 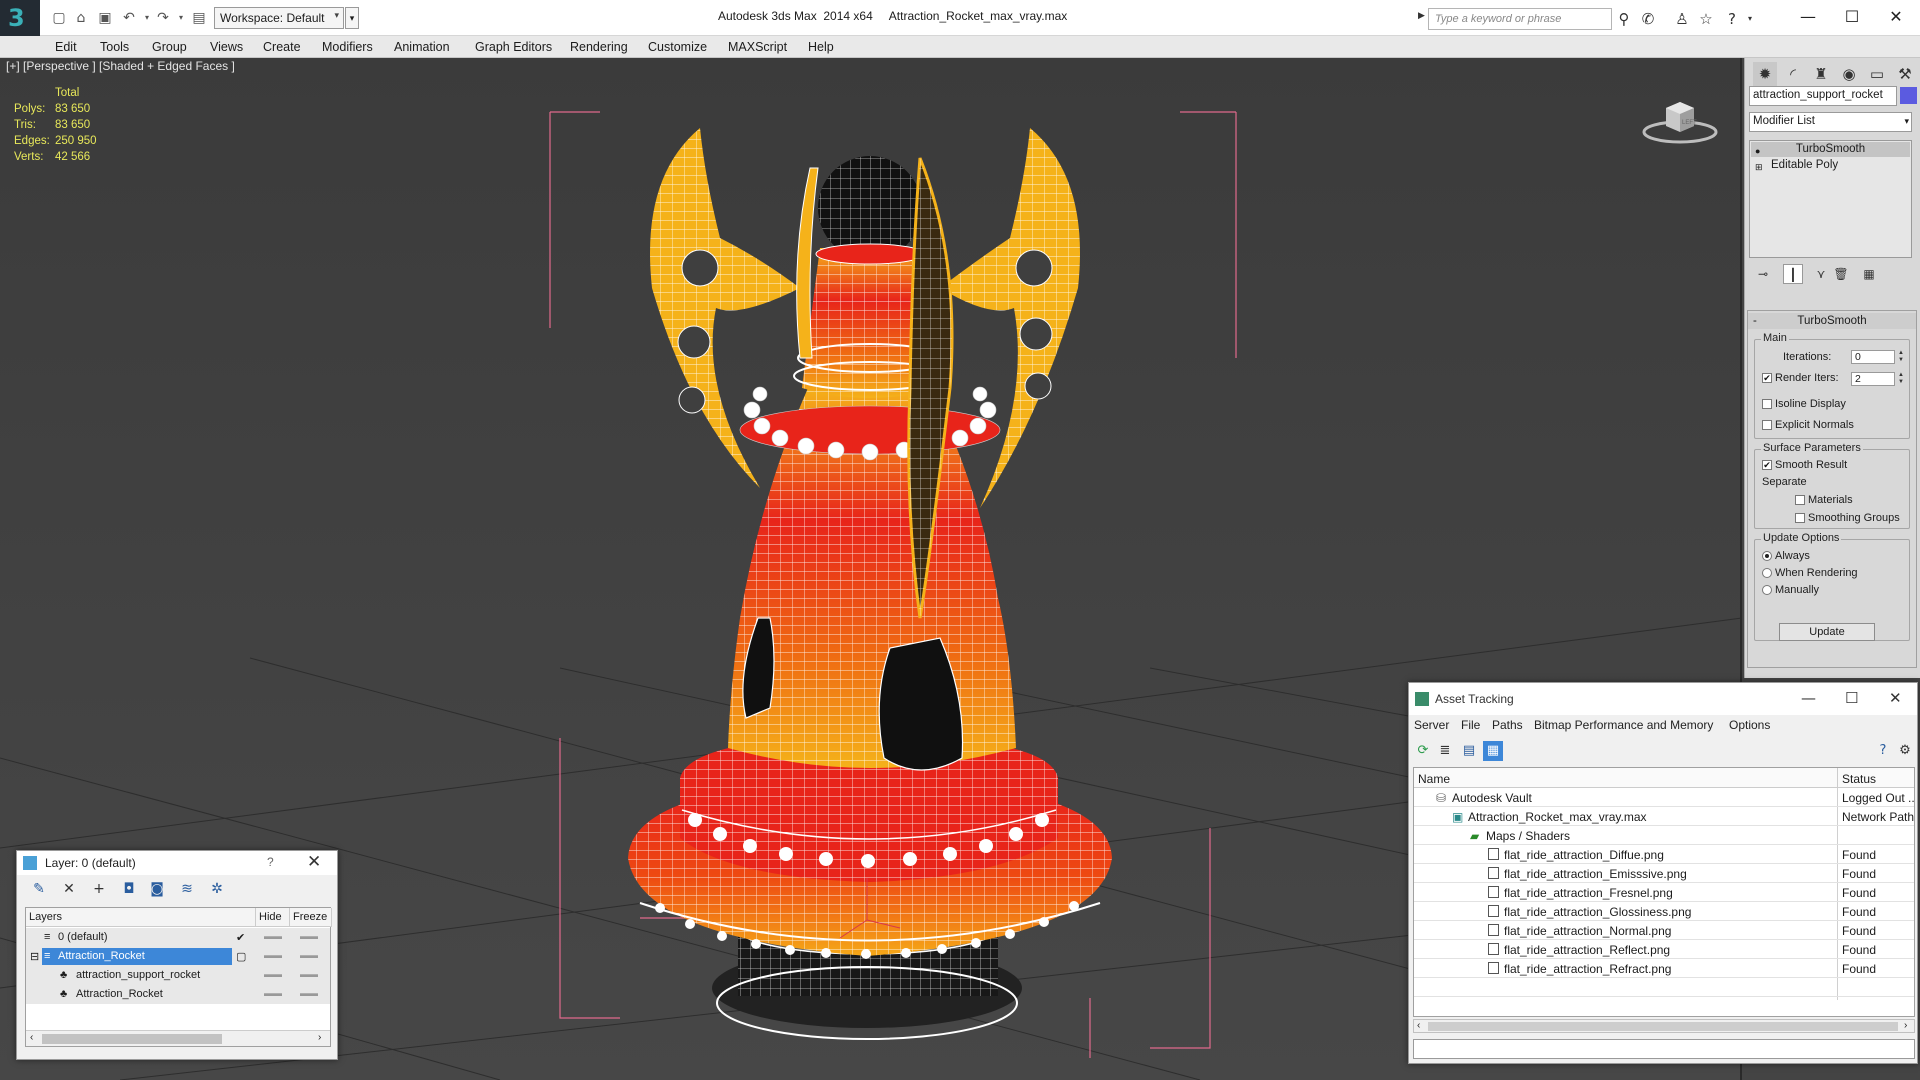 What do you see at coordinates (1767, 404) in the screenshot?
I see `isoline-display-checkbox` at bounding box center [1767, 404].